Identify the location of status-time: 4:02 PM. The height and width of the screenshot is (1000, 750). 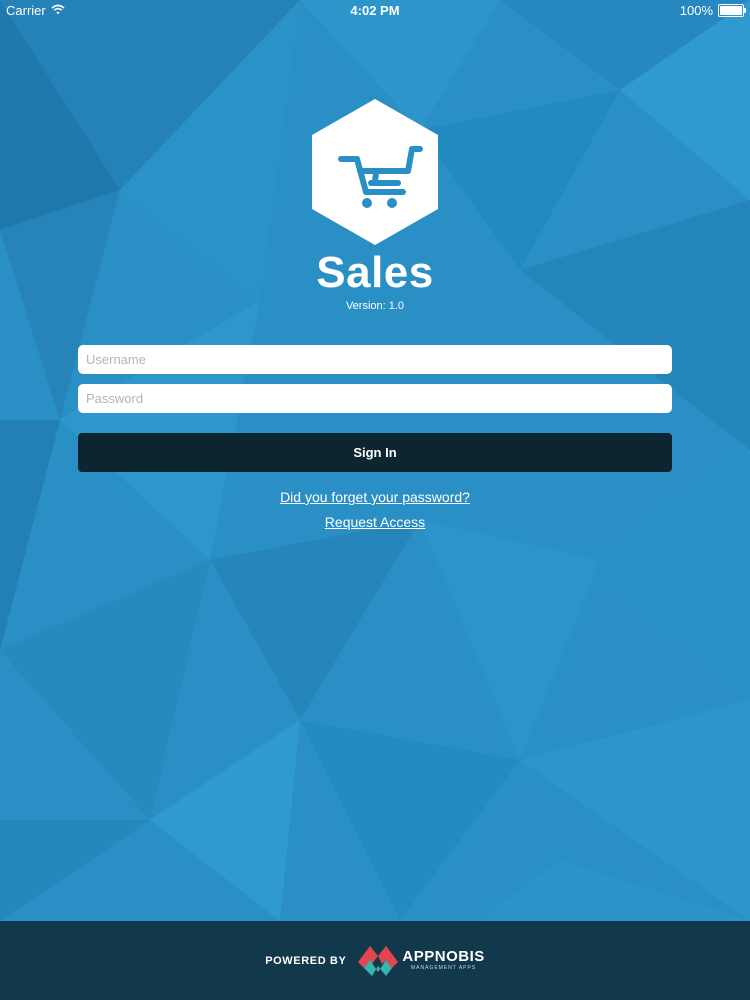
(375, 10).